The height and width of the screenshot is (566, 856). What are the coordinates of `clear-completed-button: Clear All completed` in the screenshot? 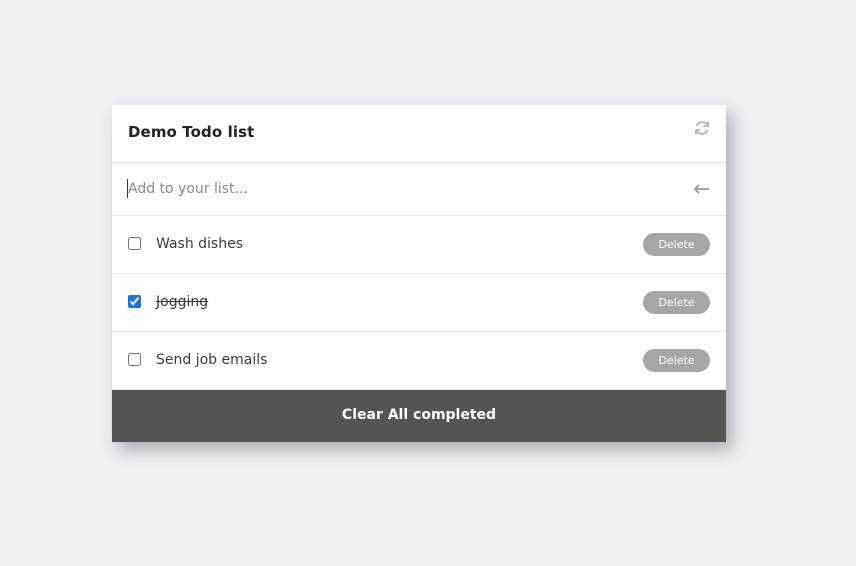 It's located at (419, 416).